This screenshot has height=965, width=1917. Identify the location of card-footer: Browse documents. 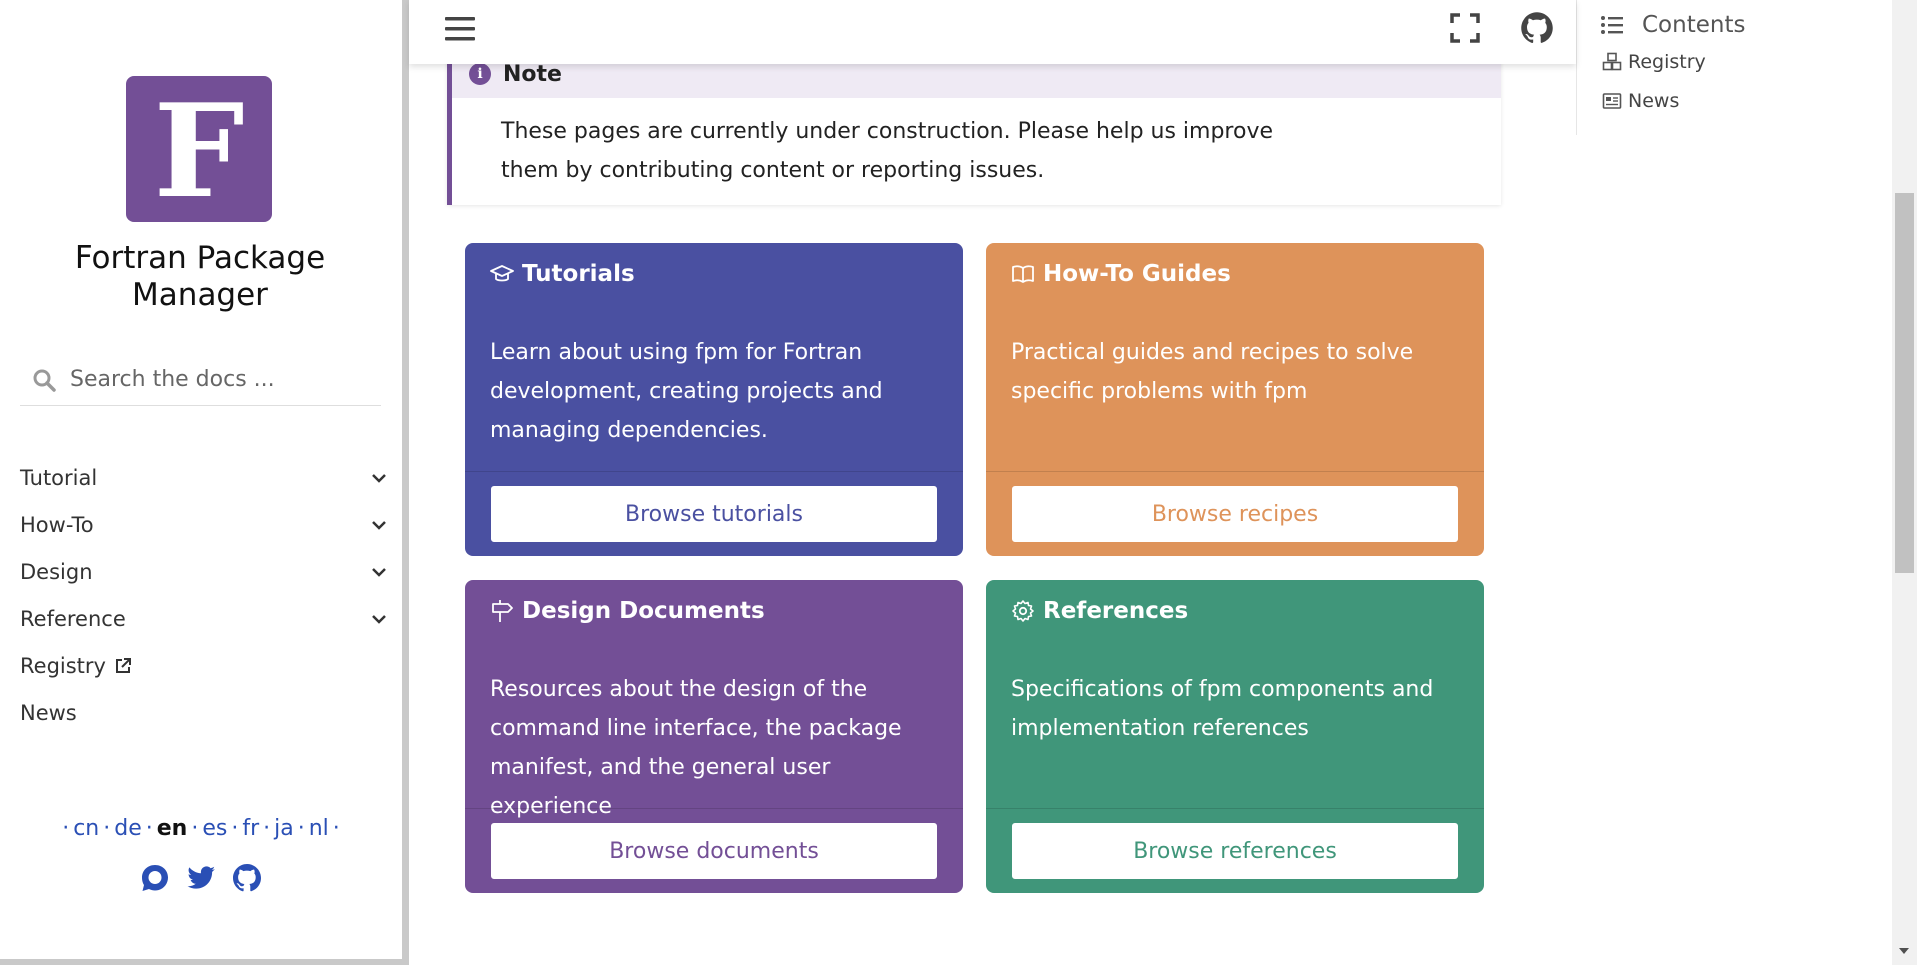
(714, 850).